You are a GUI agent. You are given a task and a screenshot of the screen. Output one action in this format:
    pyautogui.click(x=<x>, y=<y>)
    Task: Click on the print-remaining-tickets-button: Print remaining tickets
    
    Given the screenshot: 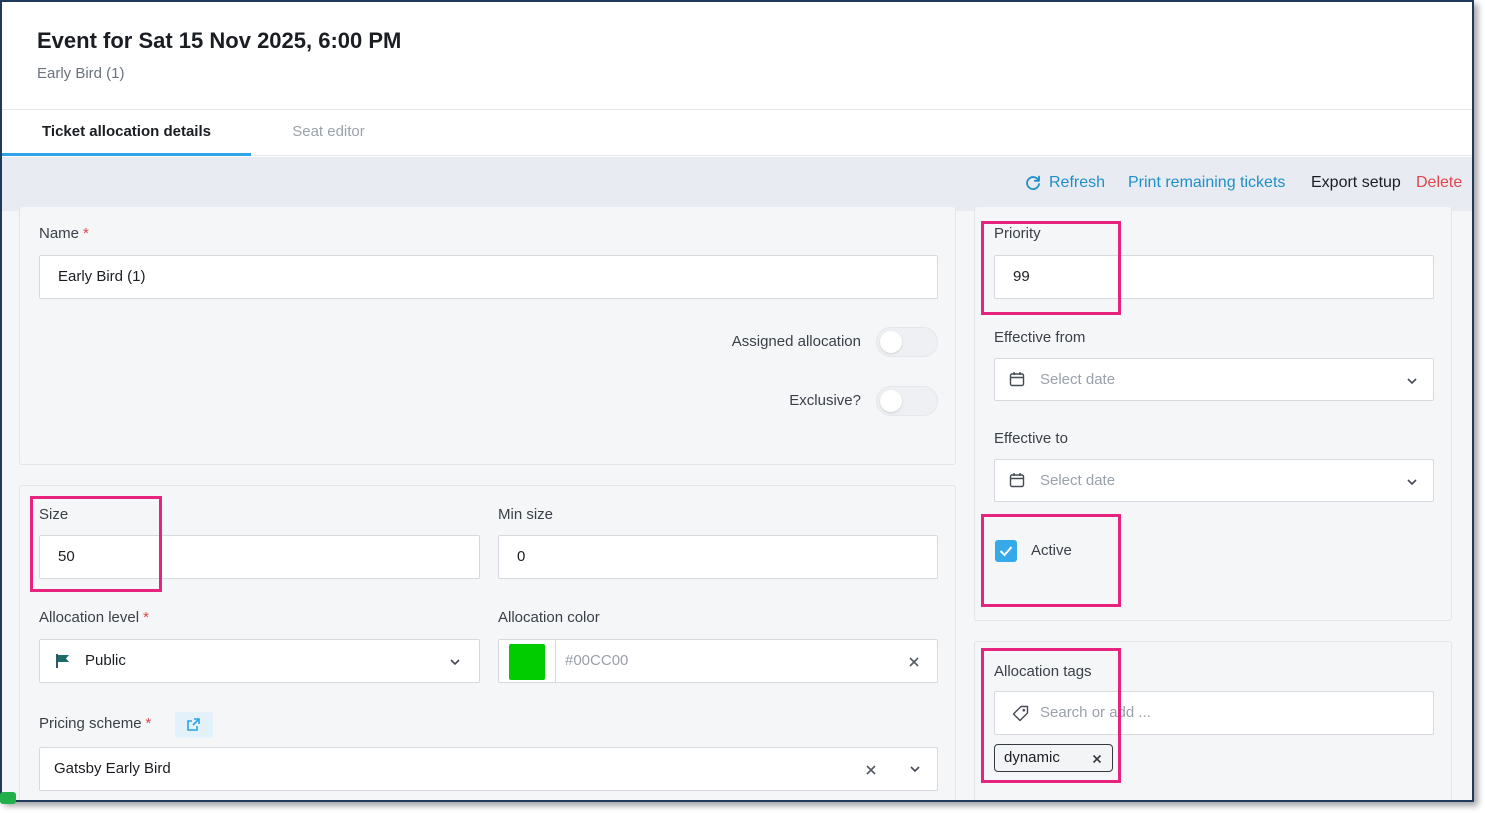 What is the action you would take?
    pyautogui.click(x=1206, y=183)
    